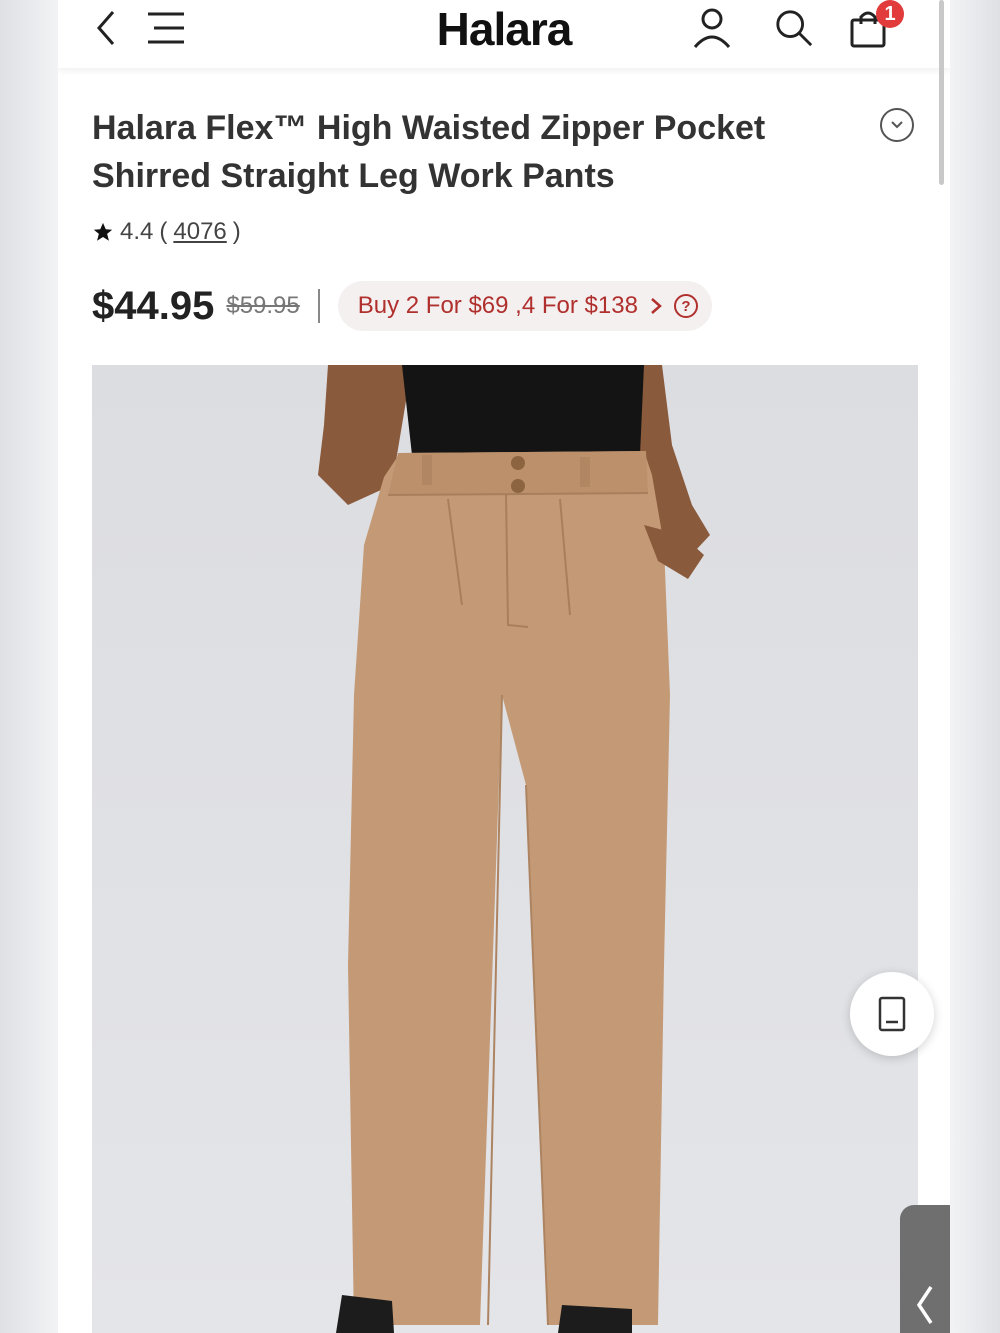 The height and width of the screenshot is (1333, 1000). I want to click on star-icon, so click(103, 231).